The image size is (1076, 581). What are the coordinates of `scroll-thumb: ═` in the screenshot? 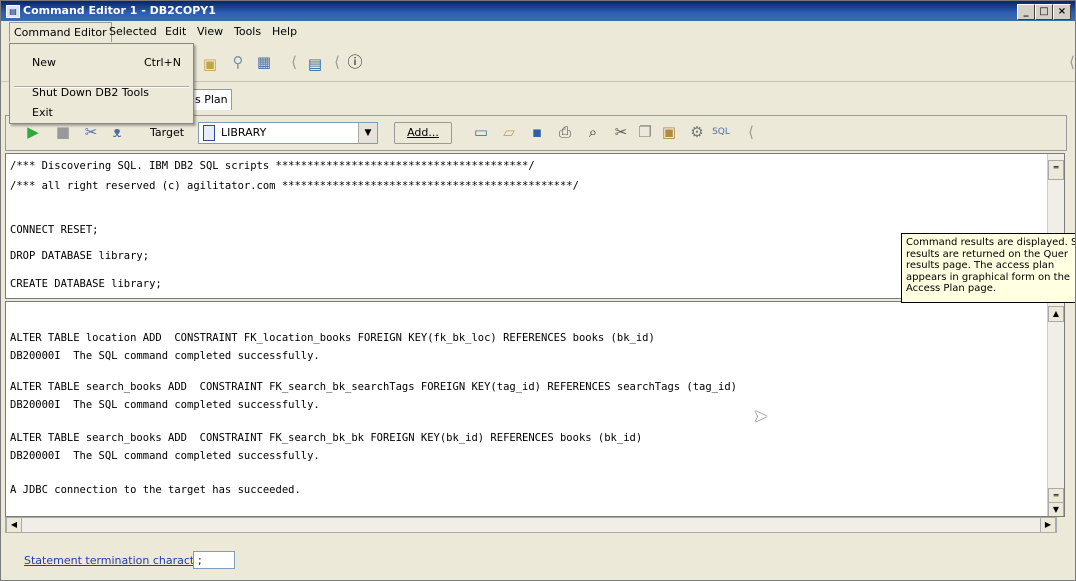 It's located at (1056, 170).